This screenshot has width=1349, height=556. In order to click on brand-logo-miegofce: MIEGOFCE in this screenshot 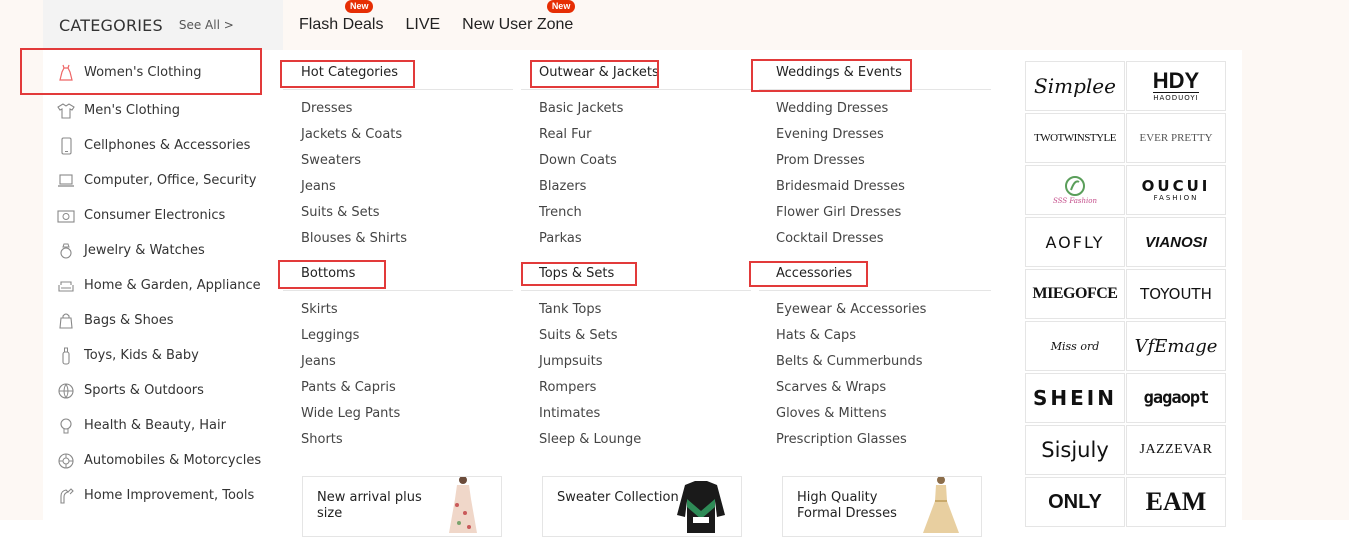, I will do `click(1075, 294)`.